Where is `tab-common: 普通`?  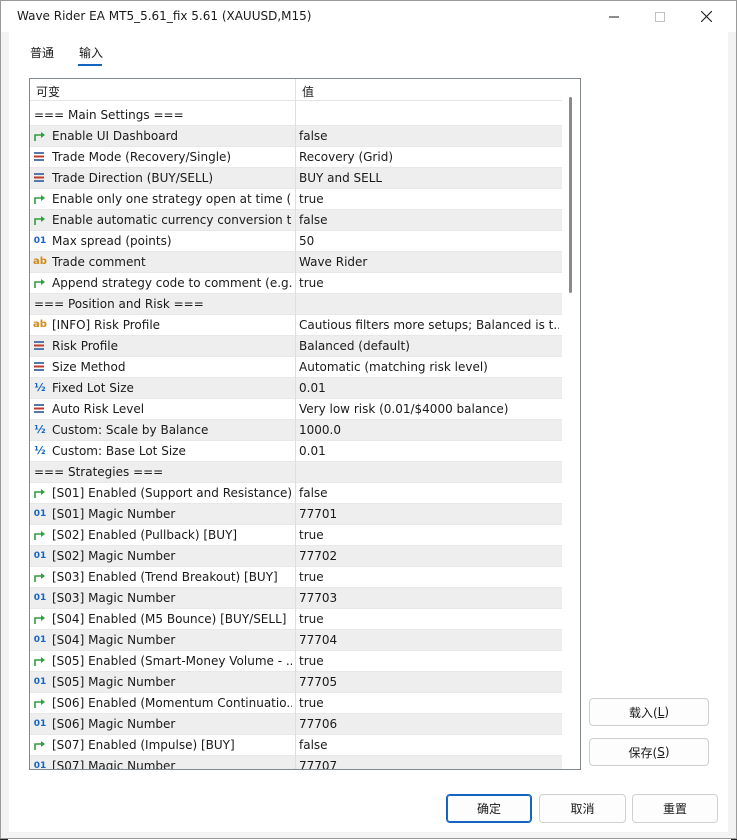 tab-common: 普通 is located at coordinates (42, 52).